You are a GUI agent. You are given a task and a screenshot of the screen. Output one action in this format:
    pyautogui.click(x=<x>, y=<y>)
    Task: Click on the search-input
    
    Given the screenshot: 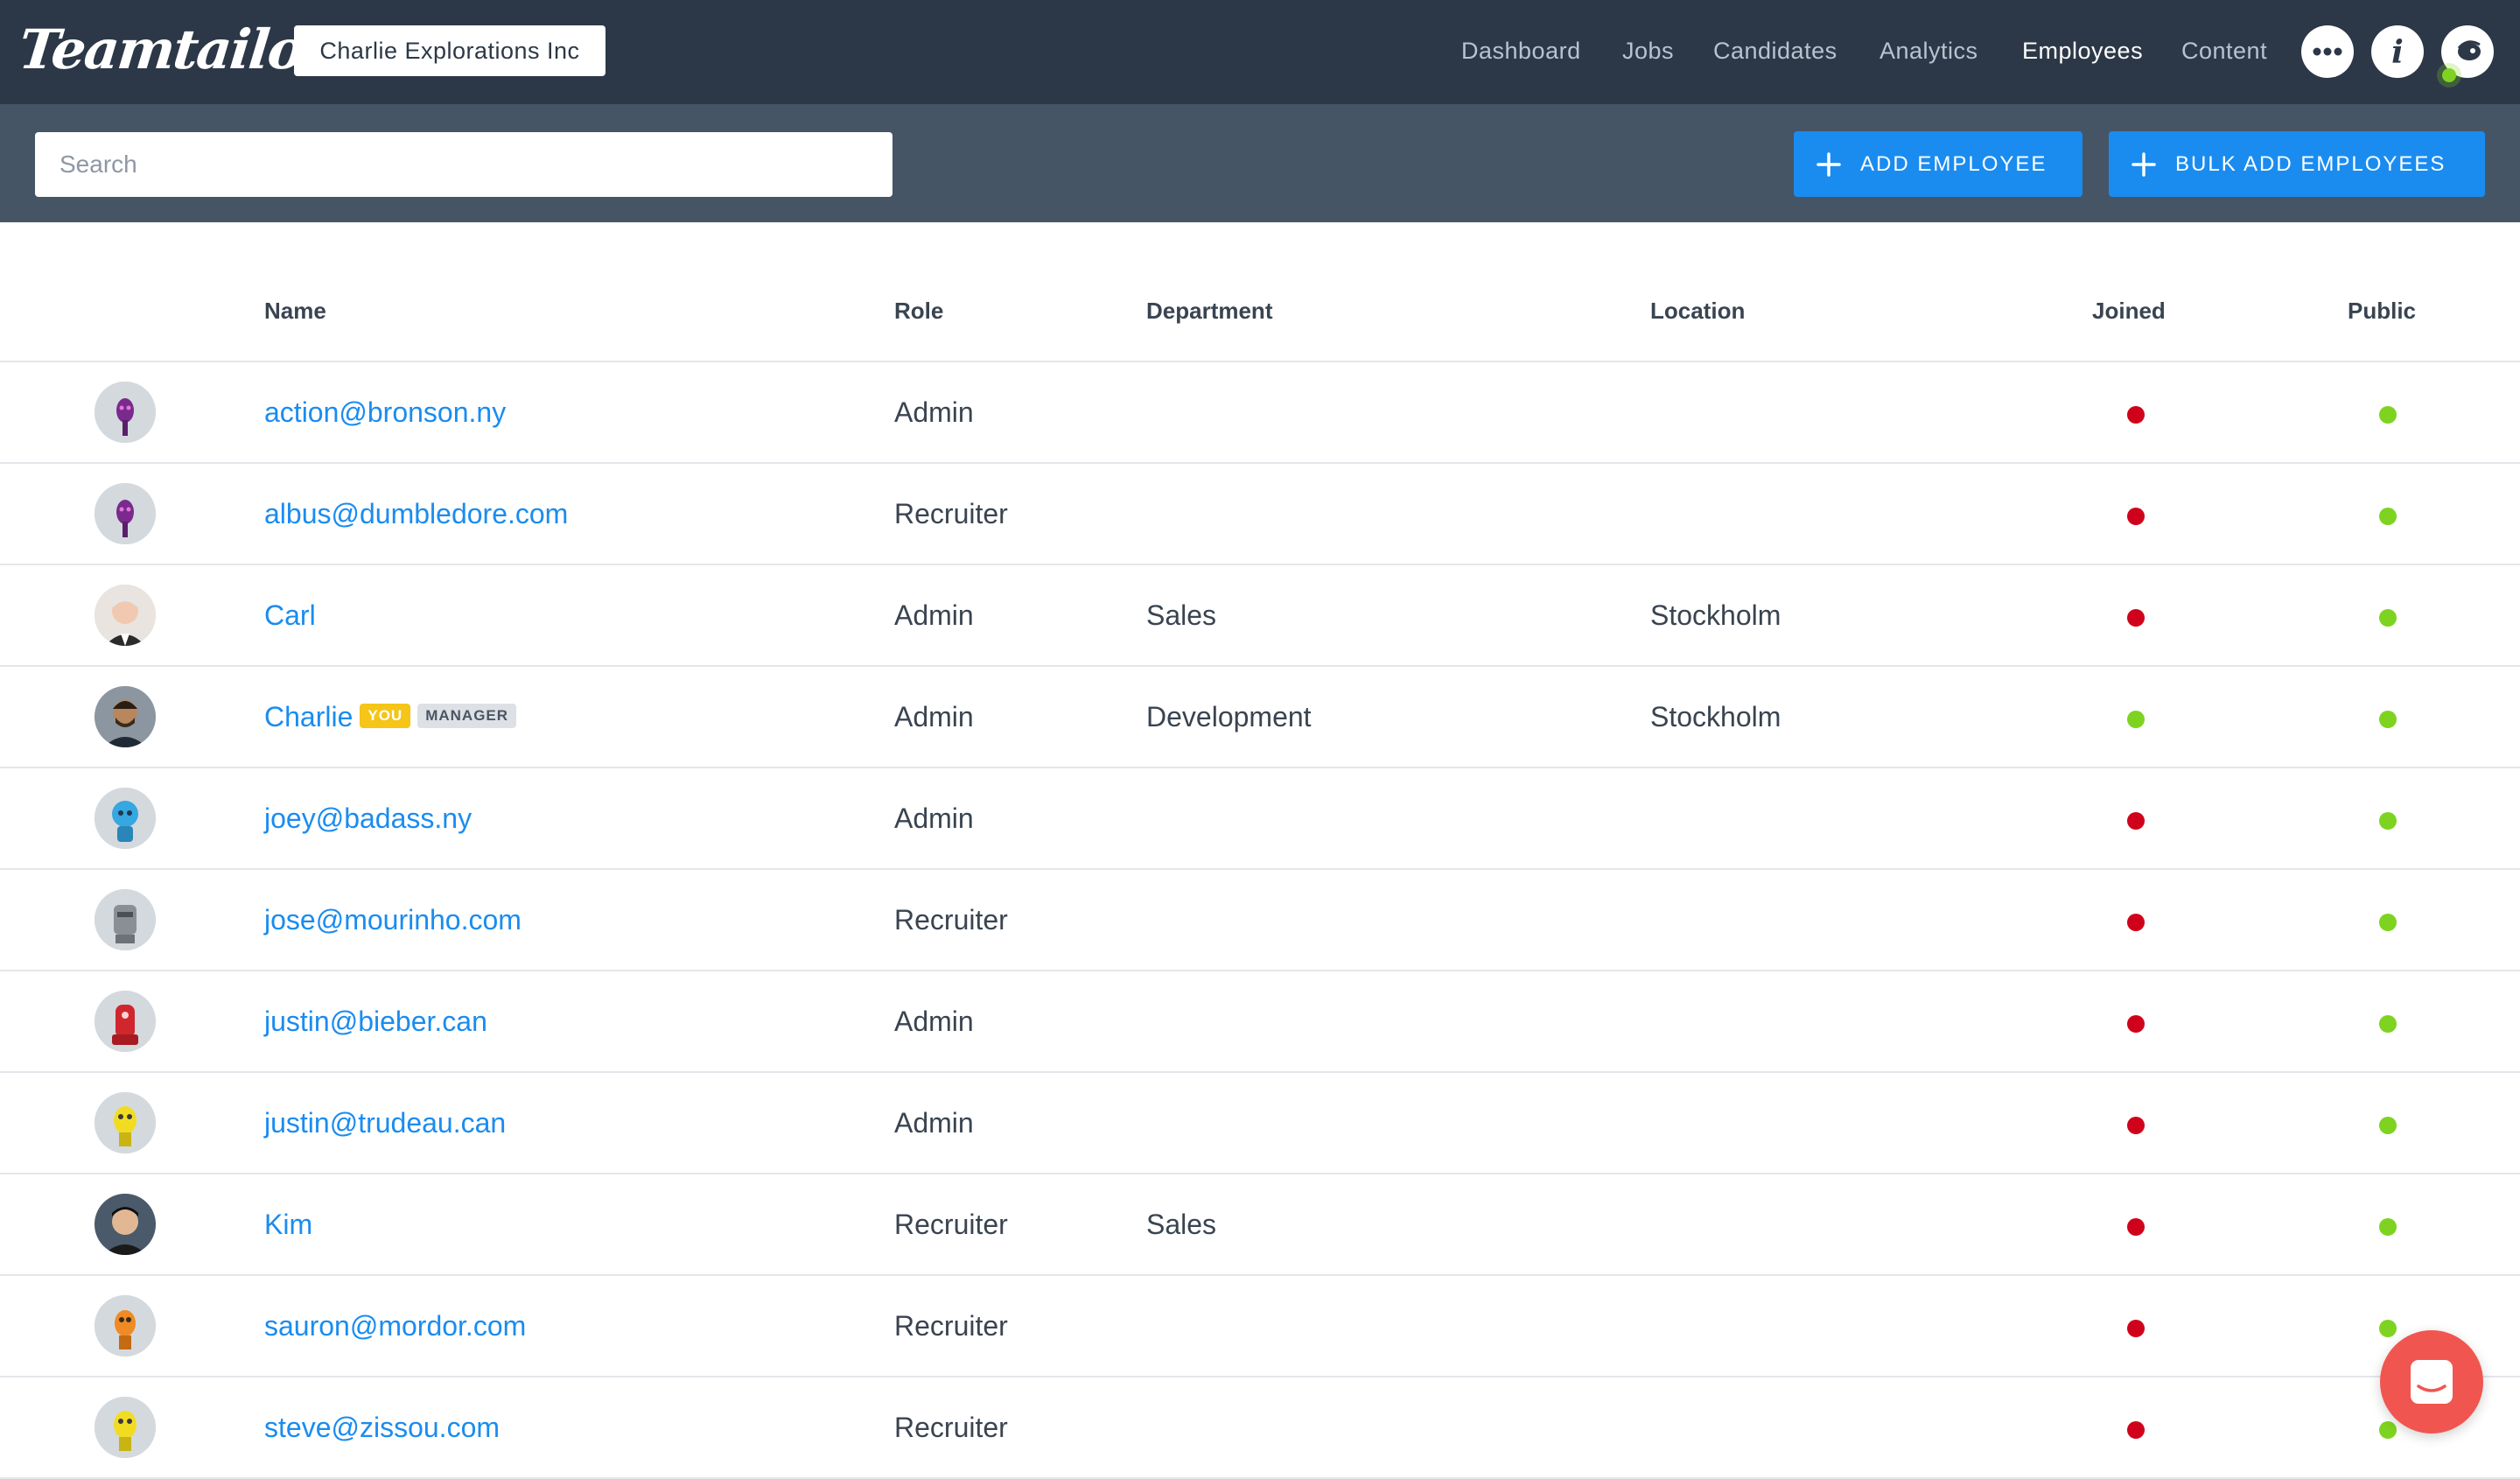 What is the action you would take?
    pyautogui.click(x=463, y=165)
    